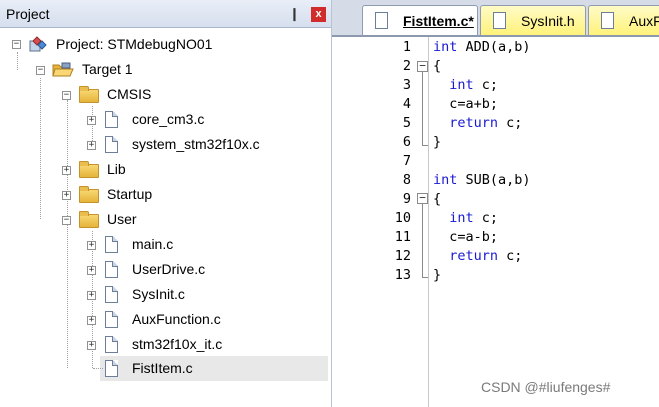  Describe the element at coordinates (162, 368) in the screenshot. I see `file-label: FistItem.c` at that location.